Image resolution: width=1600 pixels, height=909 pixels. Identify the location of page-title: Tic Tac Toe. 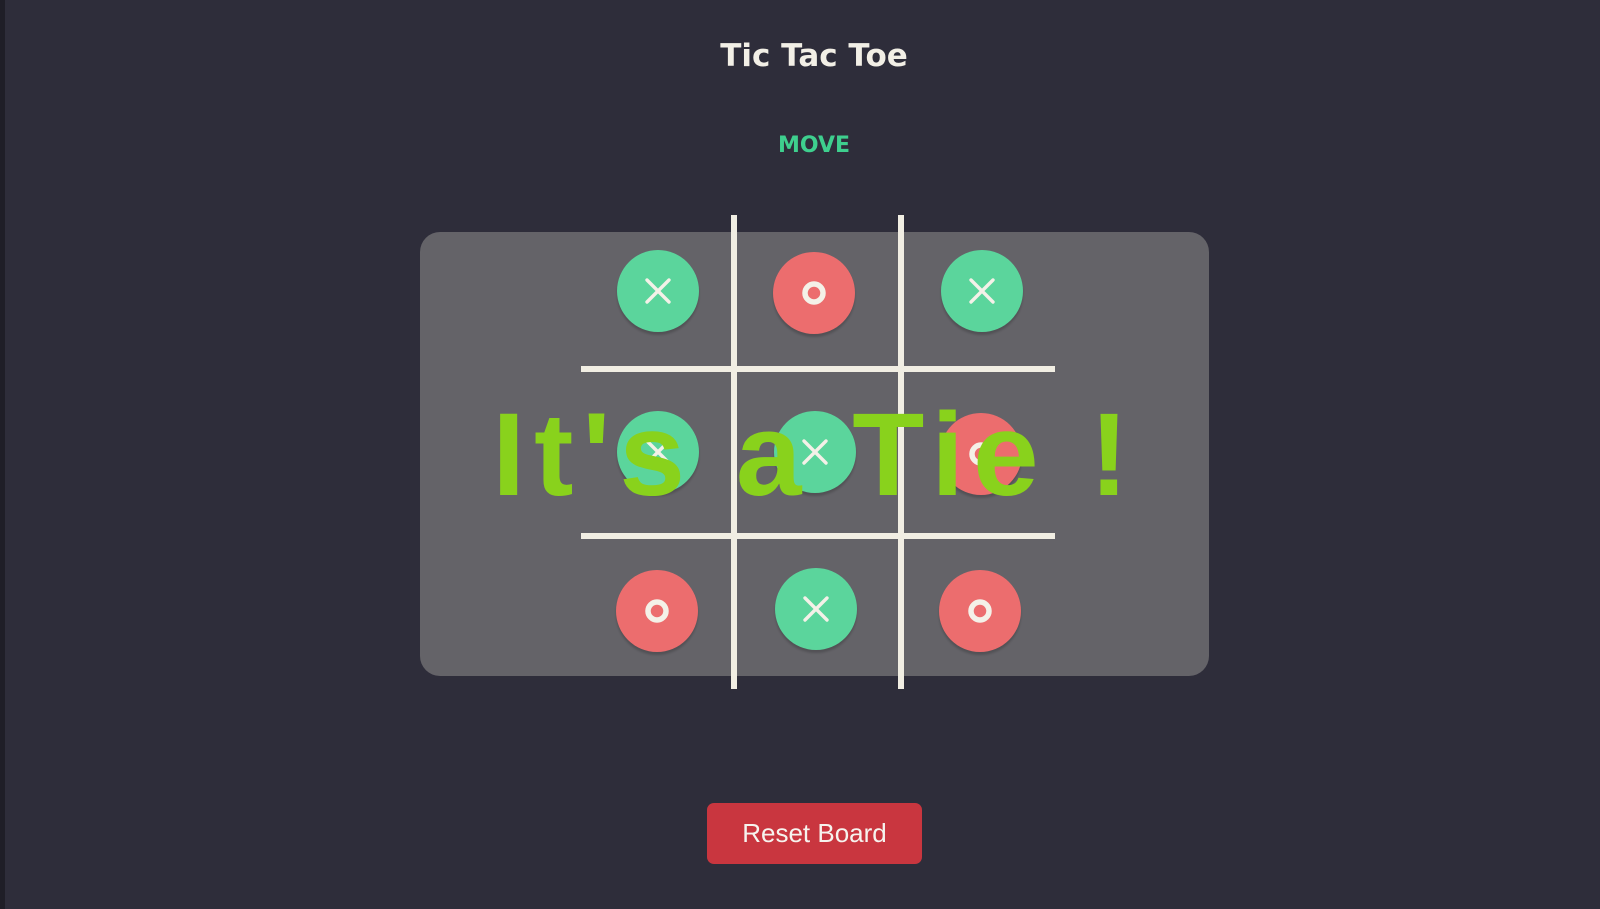
(814, 56).